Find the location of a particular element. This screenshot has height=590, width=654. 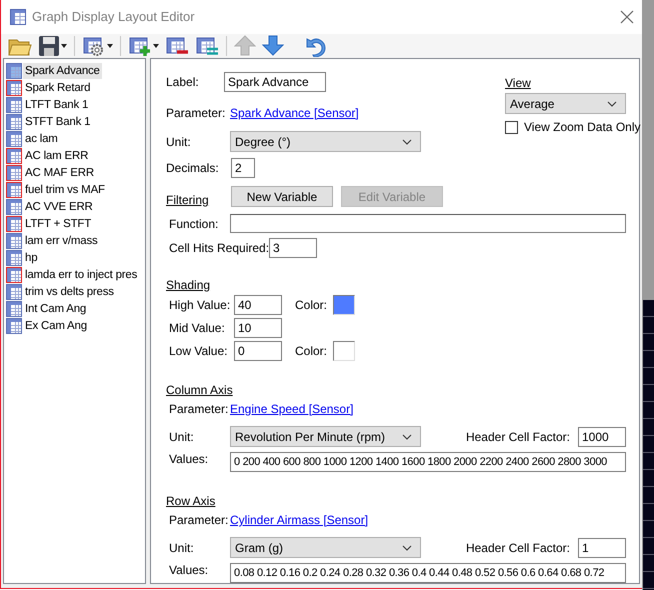

section-heading: Shading is located at coordinates (189, 285).